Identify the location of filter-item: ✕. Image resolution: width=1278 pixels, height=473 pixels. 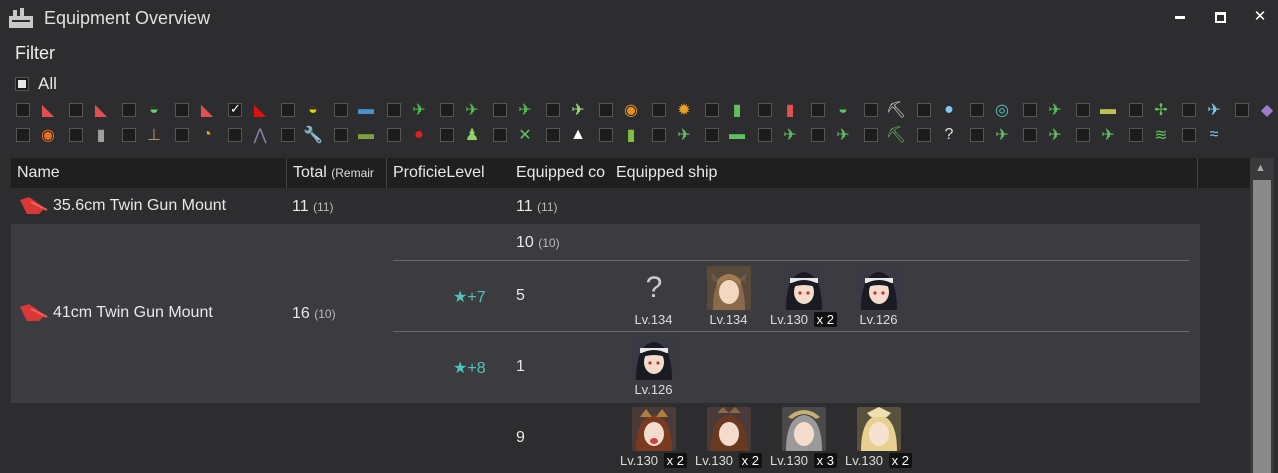
(519, 135).